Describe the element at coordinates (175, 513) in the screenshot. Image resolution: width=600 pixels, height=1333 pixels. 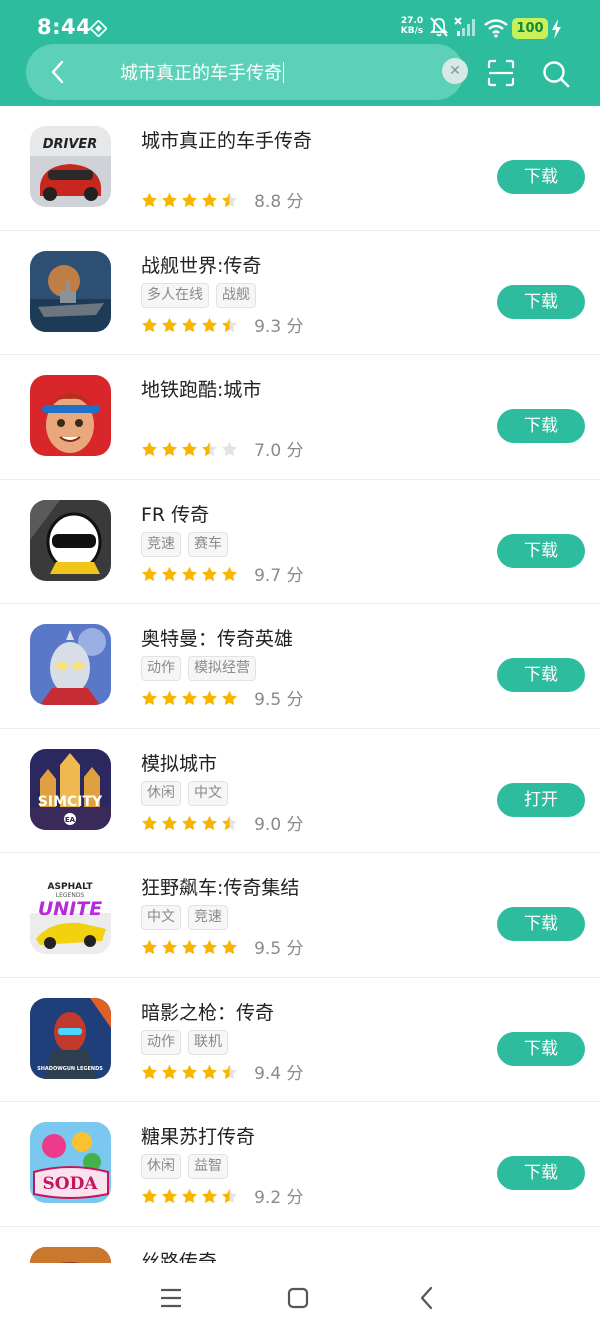
I see `app-title: FR 传奇` at that location.